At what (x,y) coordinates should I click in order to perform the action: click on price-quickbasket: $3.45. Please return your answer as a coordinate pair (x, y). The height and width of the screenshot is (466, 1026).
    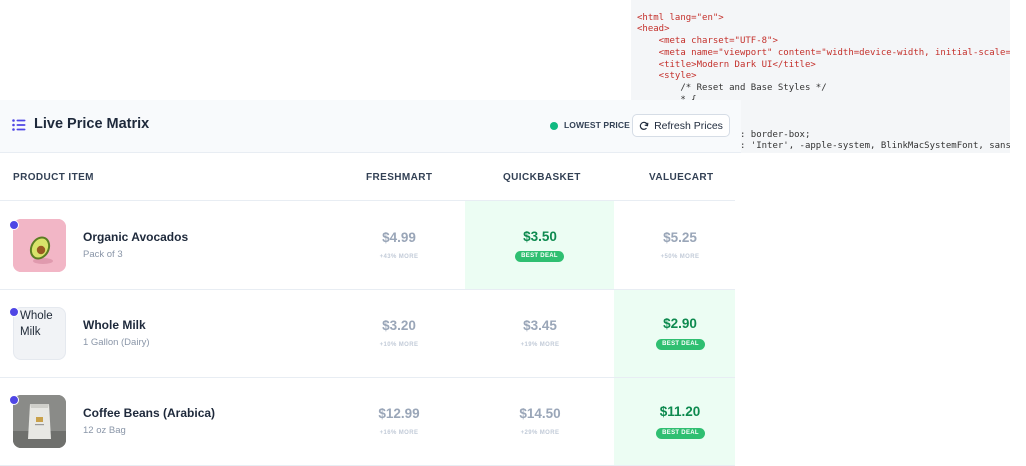
    Looking at the image, I should click on (540, 325).